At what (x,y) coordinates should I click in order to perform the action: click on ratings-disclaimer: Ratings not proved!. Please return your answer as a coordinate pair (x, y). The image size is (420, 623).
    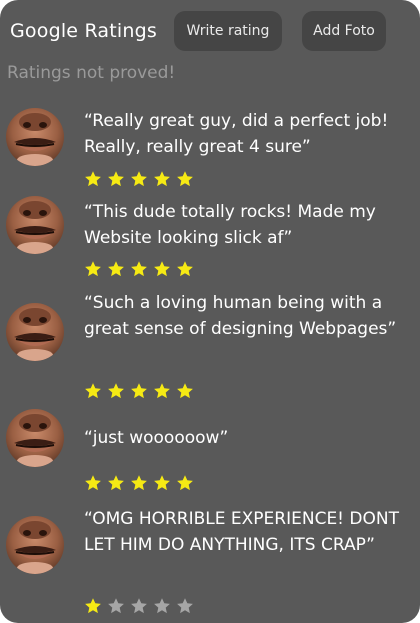
    Looking at the image, I should click on (91, 73).